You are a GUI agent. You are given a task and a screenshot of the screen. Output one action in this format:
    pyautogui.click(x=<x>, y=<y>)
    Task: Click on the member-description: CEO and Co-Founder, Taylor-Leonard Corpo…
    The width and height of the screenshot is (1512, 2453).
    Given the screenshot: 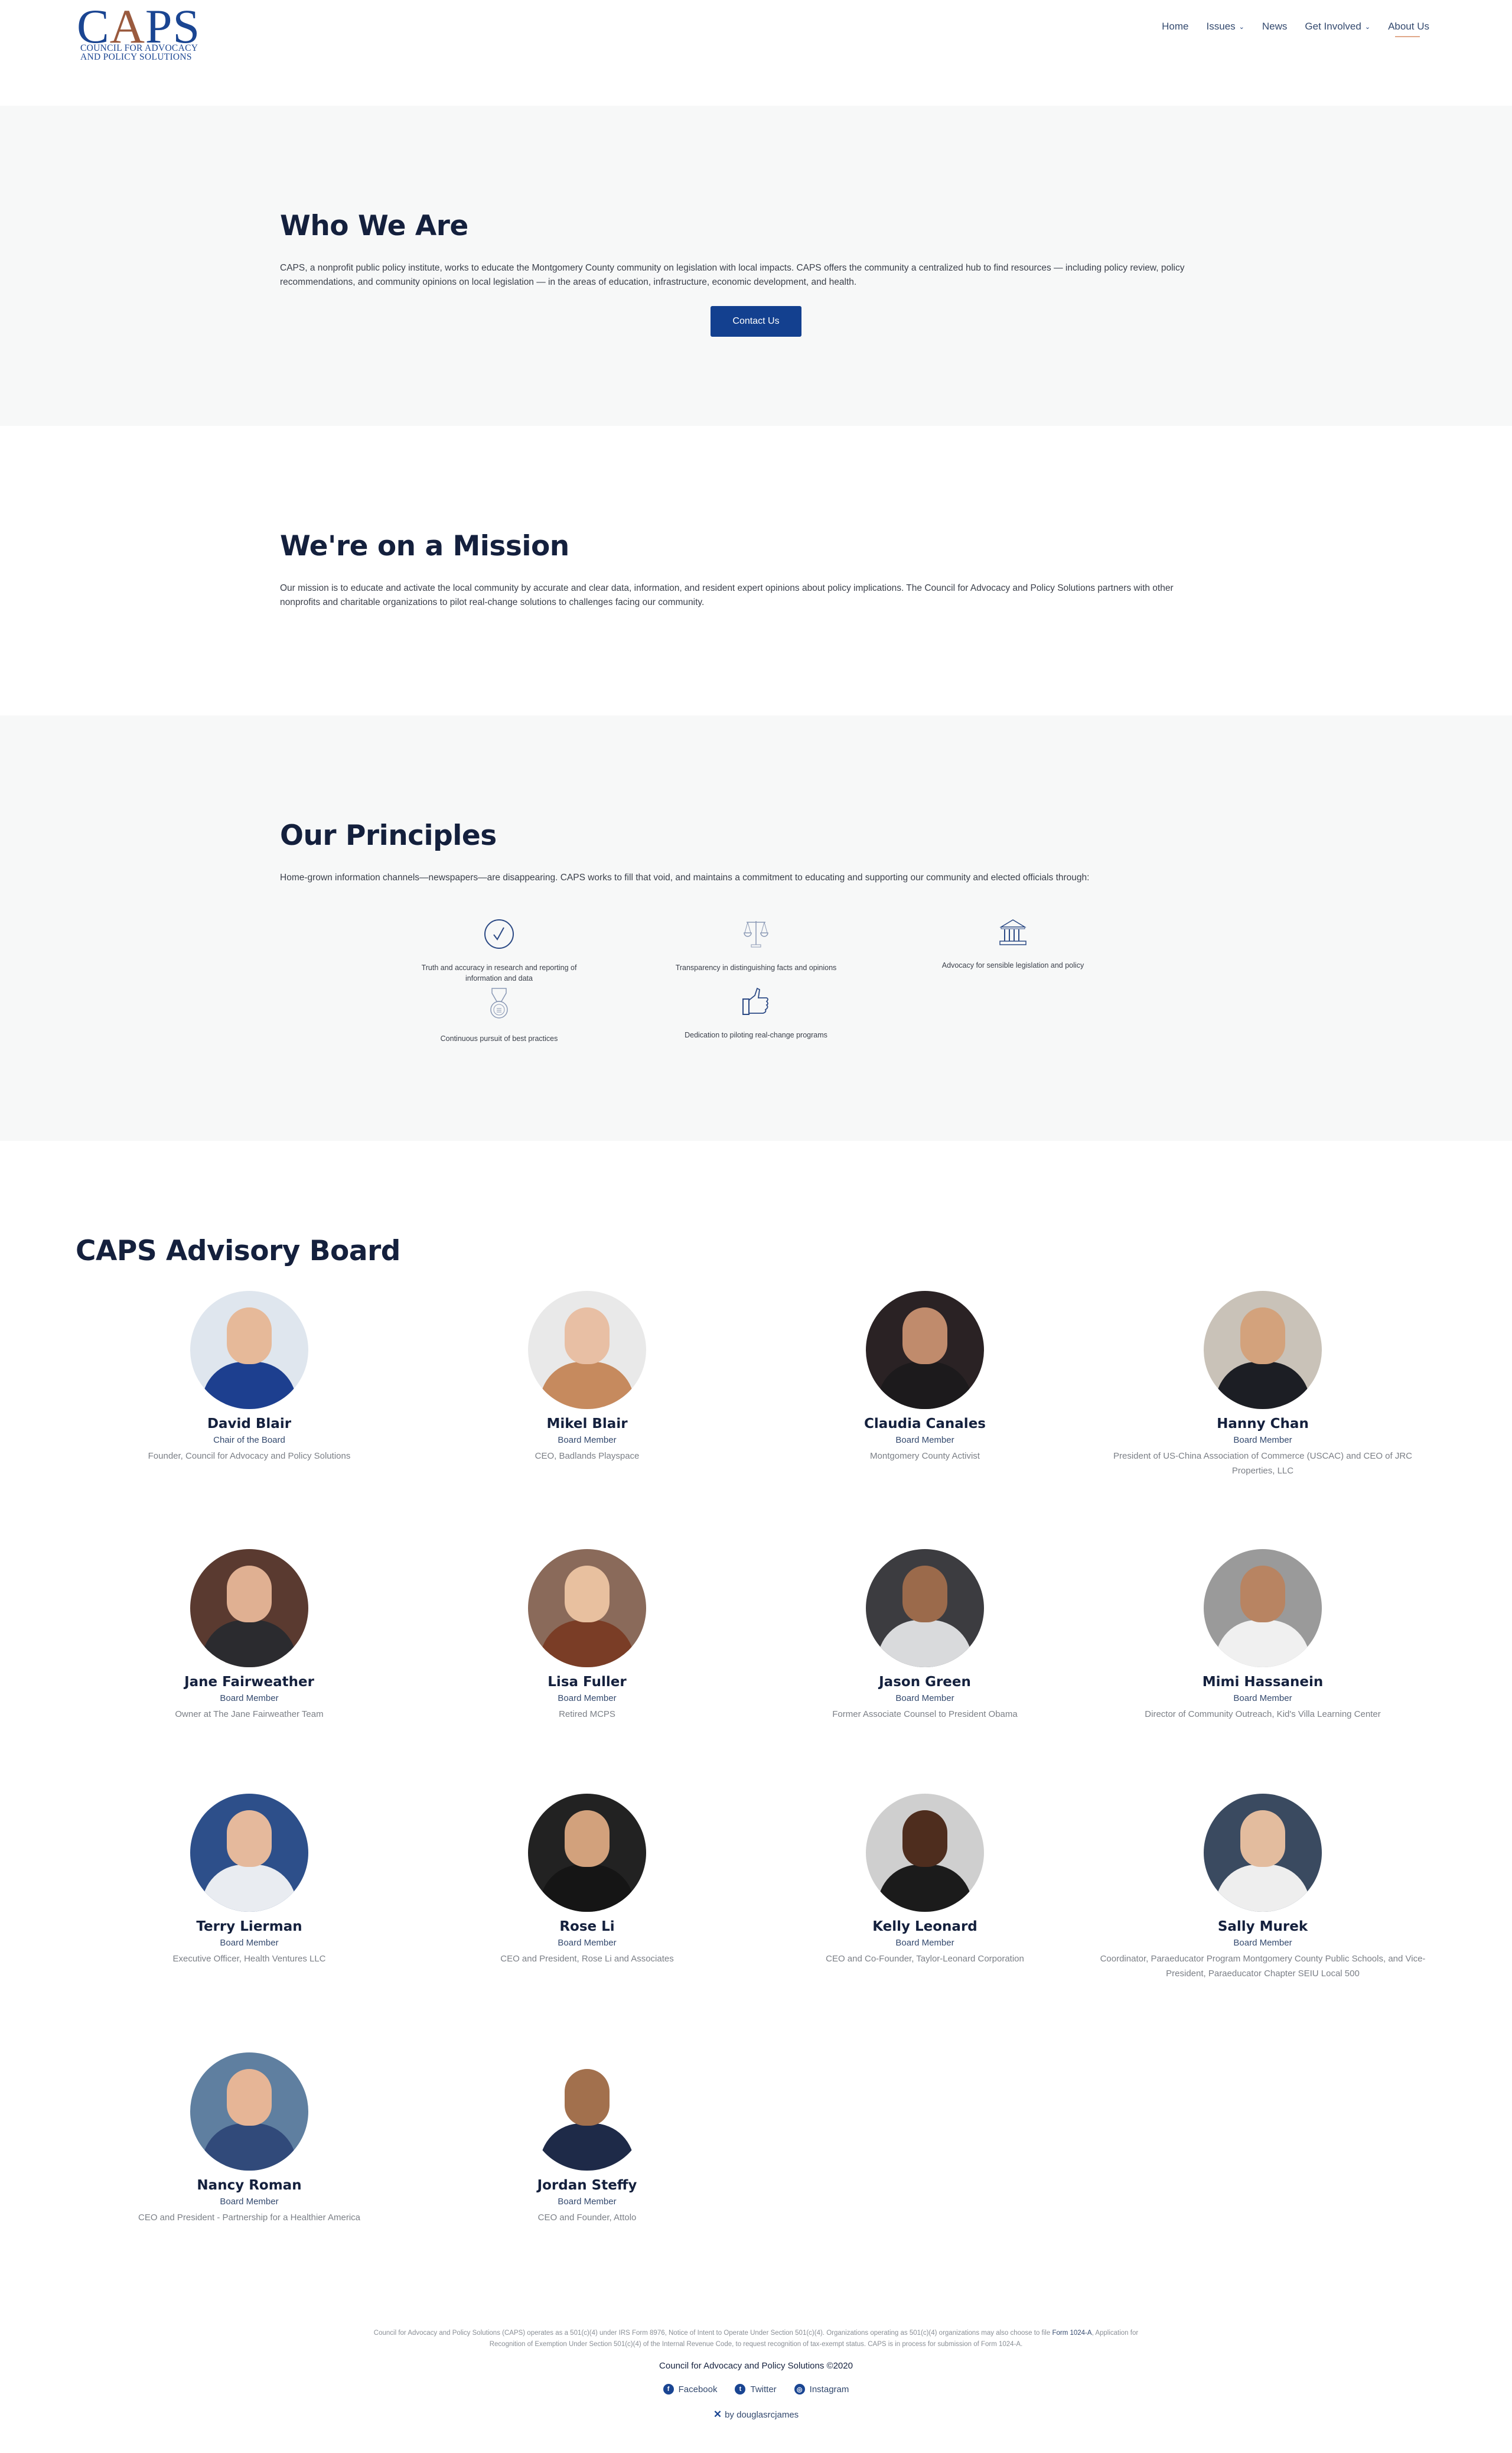 What is the action you would take?
    pyautogui.click(x=925, y=1959)
    